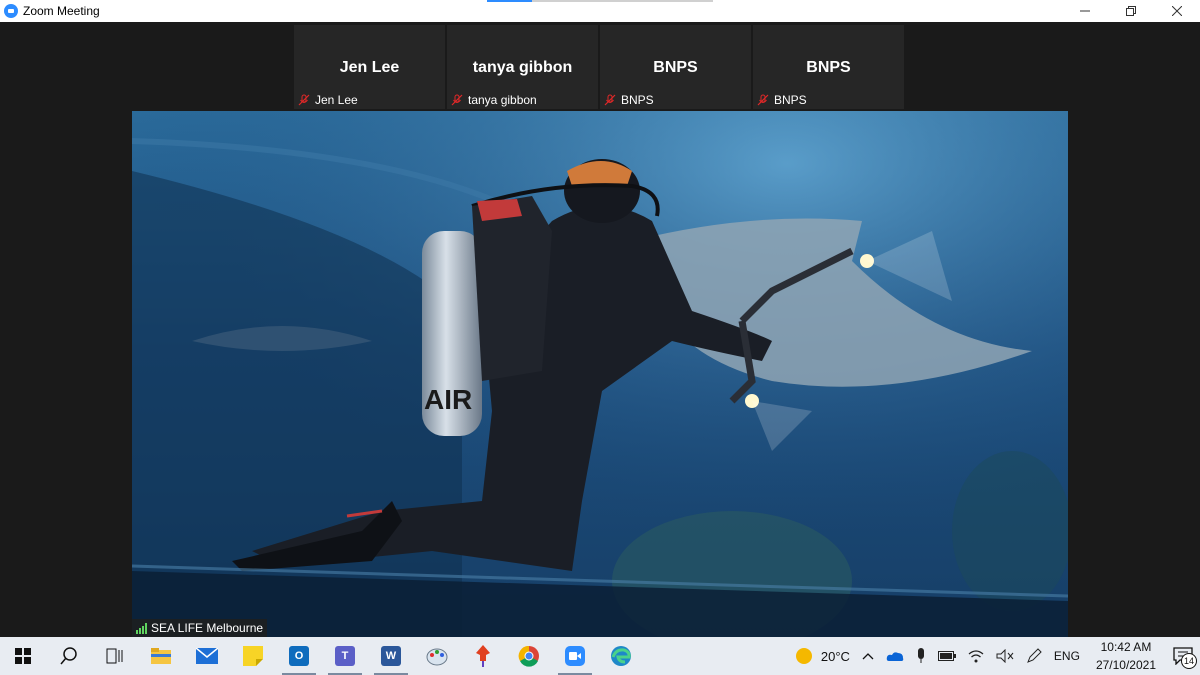 The height and width of the screenshot is (675, 1200). I want to click on title-bar: Zoom Meeting, so click(600, 11).